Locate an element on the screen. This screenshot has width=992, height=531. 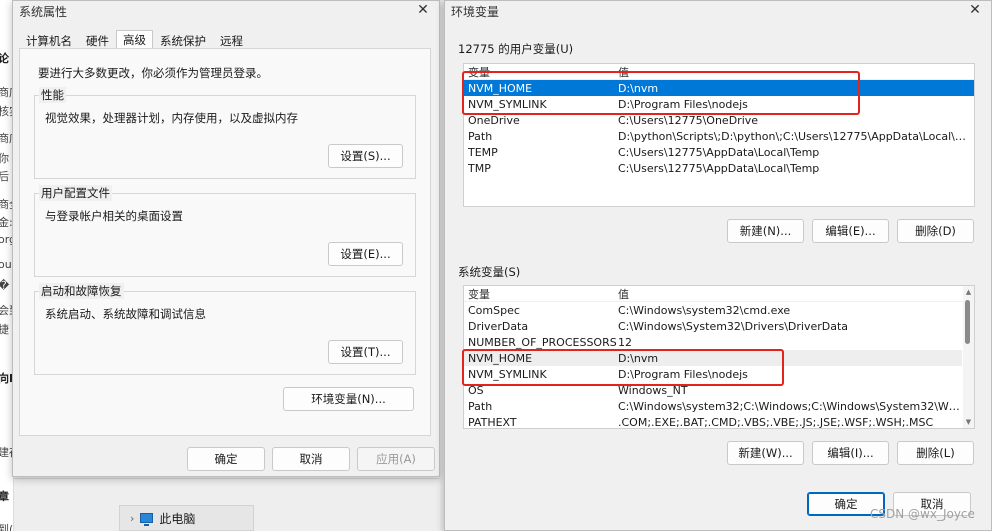
var-name: TMP is located at coordinates (479, 168).